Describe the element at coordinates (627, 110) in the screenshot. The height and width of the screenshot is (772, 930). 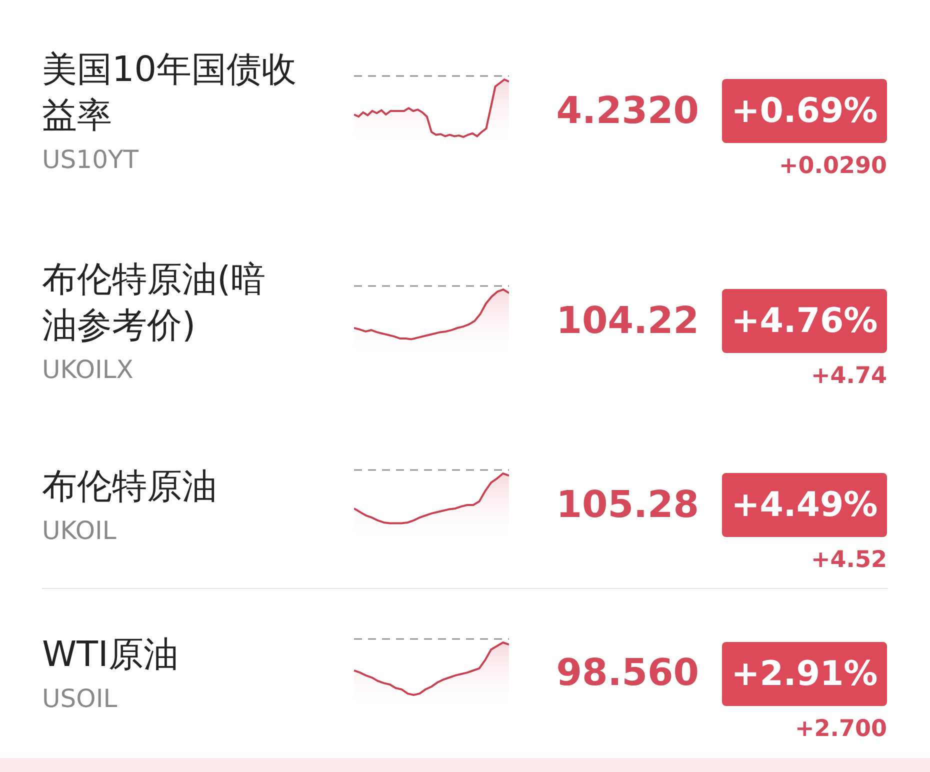
I see `price-value: 4.2320` at that location.